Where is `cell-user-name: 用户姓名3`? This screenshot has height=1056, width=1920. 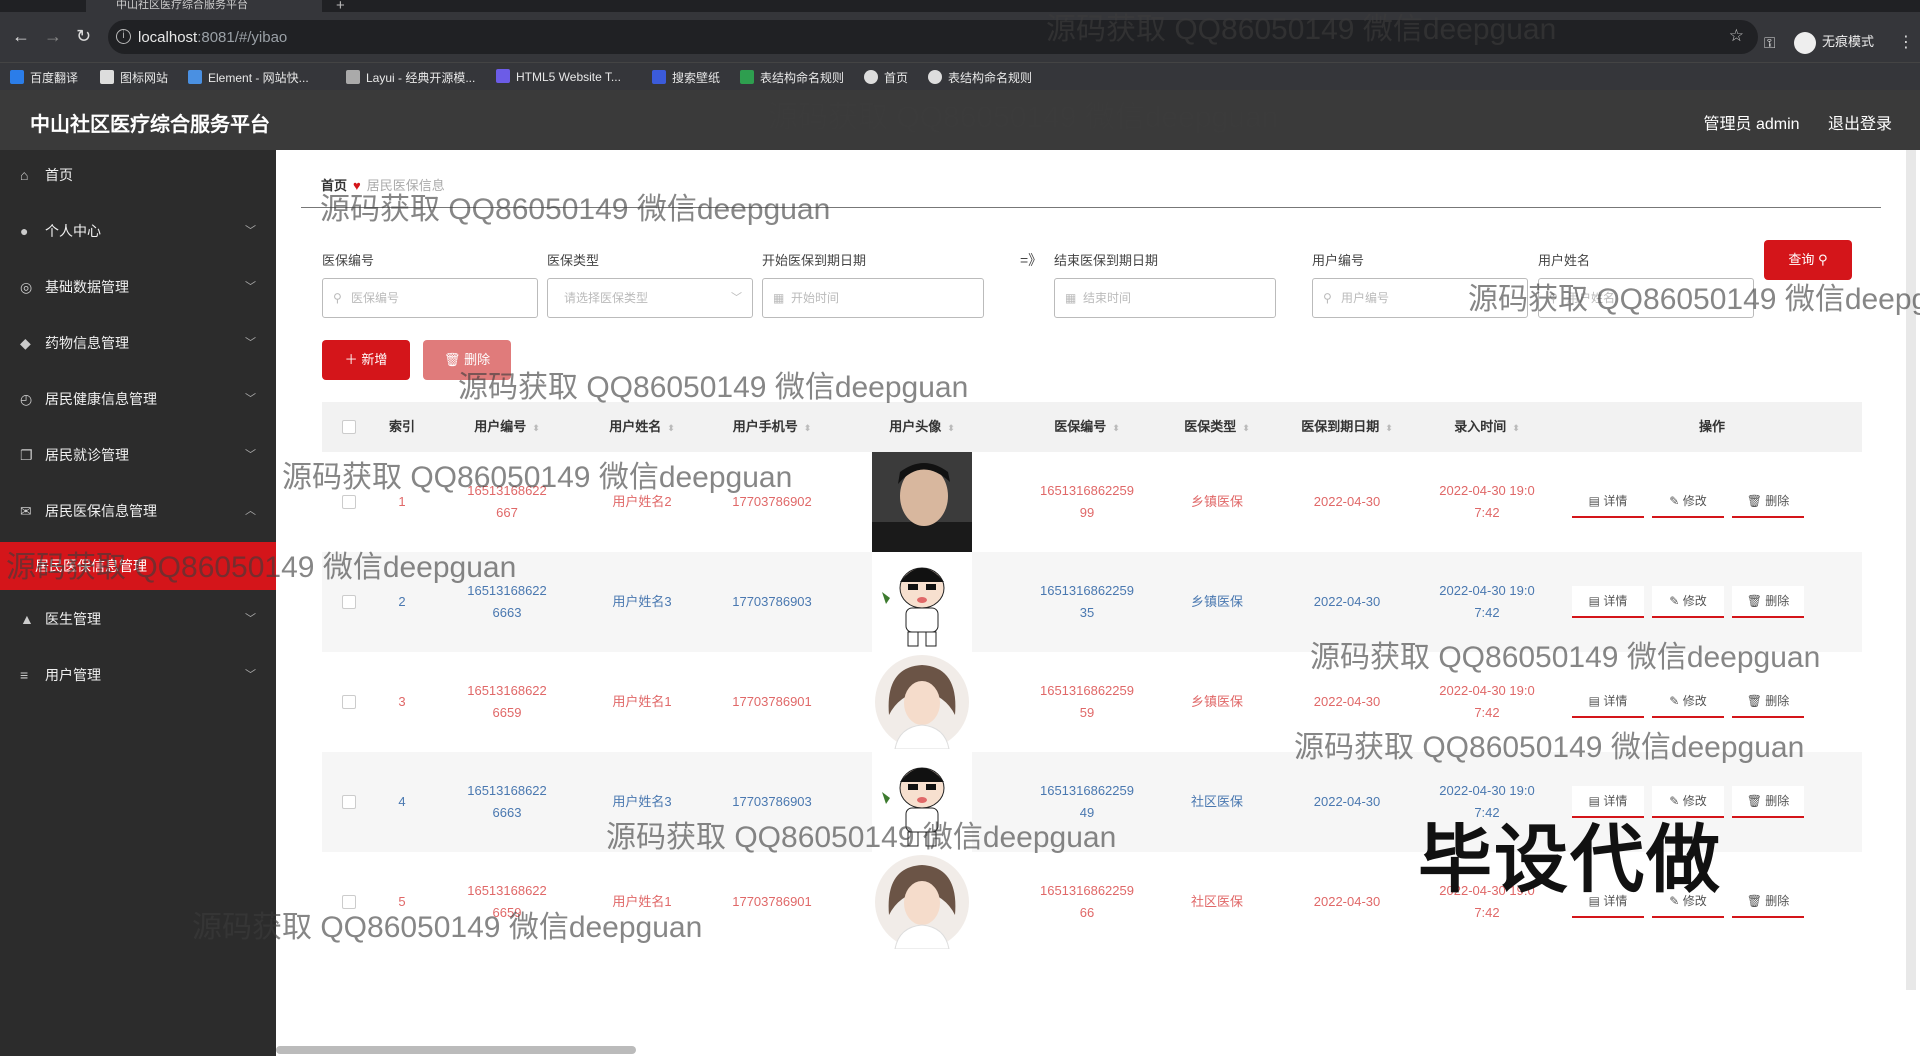 cell-user-name: 用户姓名3 is located at coordinates (642, 801).